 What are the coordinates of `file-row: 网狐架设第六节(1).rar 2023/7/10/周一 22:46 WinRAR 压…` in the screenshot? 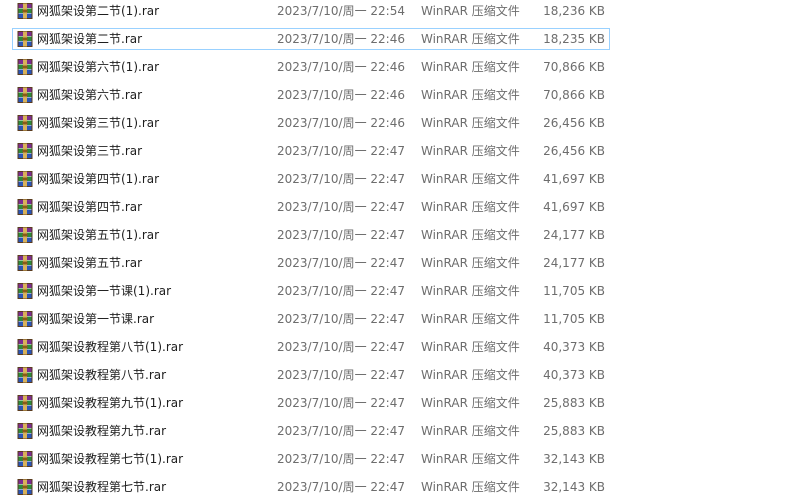 It's located at (311, 67).